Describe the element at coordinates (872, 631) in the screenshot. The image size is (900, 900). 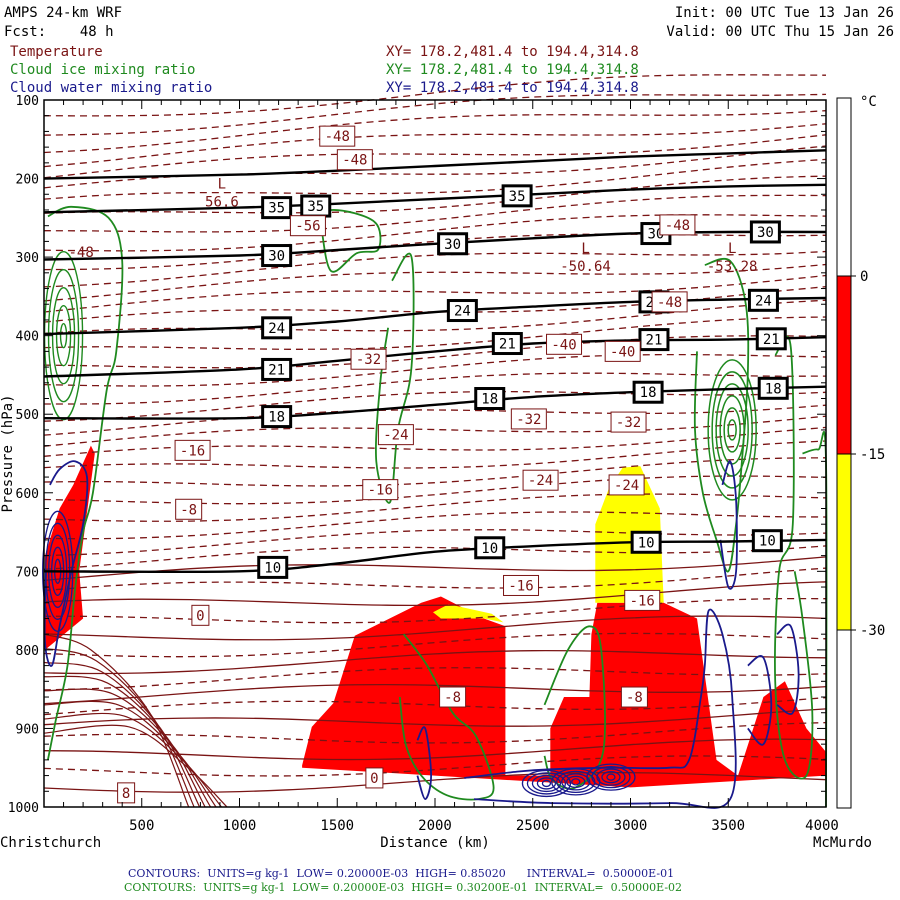
I see `colorbar-label: -30` at that location.